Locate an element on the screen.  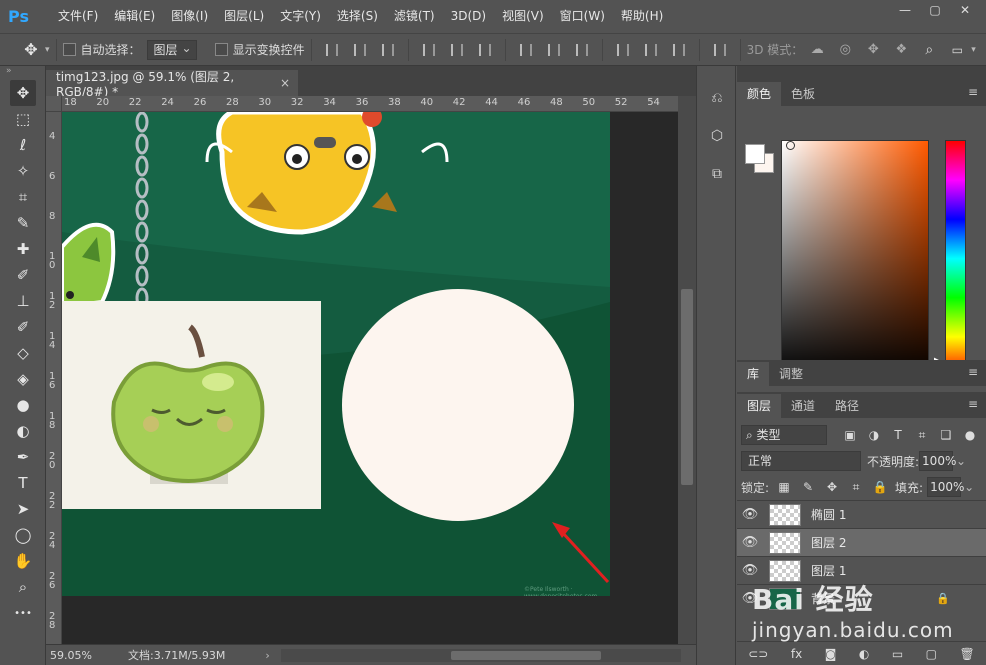
distribute-top-icon is located at coordinates (526, 50).